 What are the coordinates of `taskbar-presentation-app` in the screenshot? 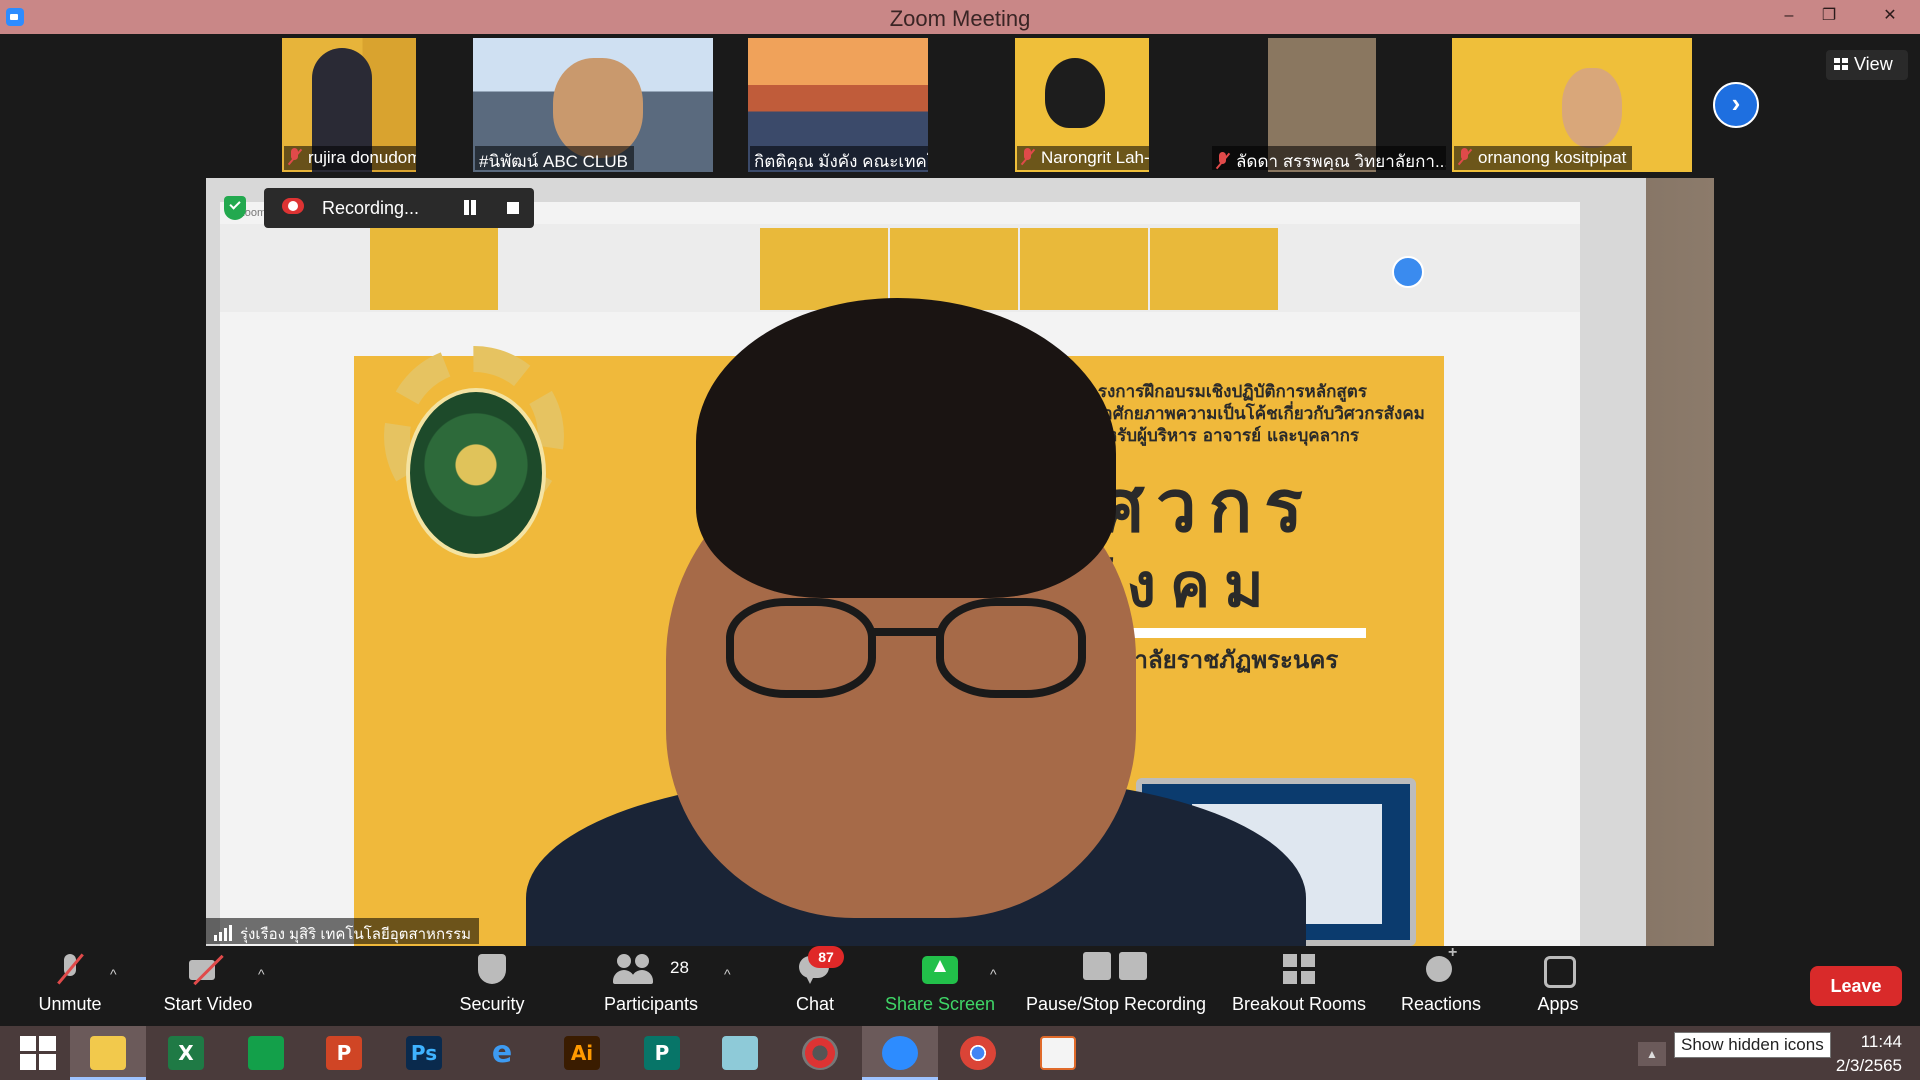 It's located at (1058, 1053).